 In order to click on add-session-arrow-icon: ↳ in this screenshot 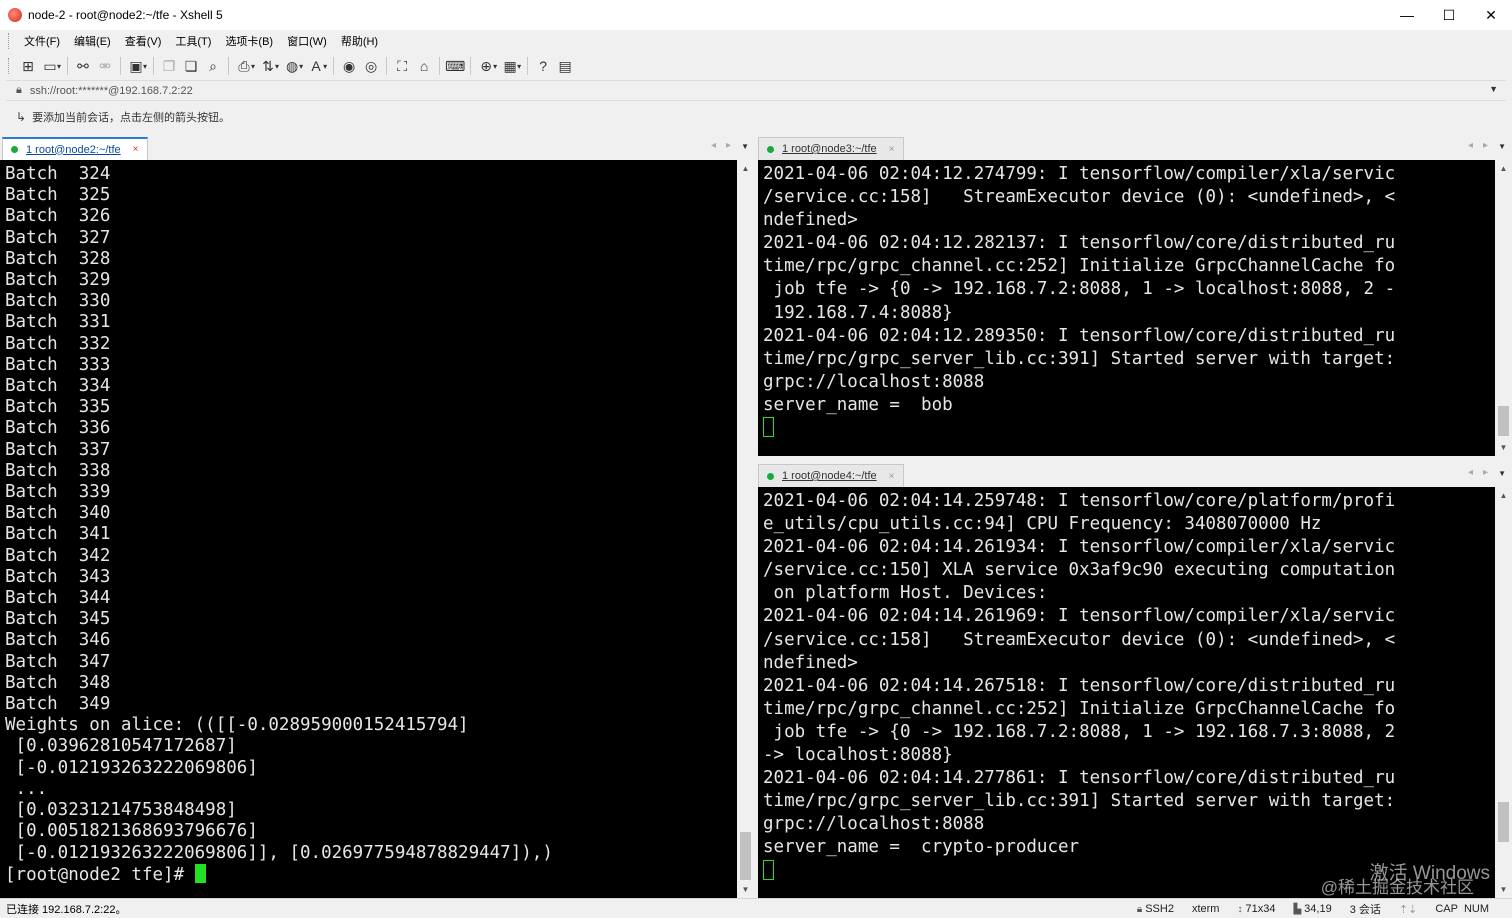, I will do `click(21, 117)`.